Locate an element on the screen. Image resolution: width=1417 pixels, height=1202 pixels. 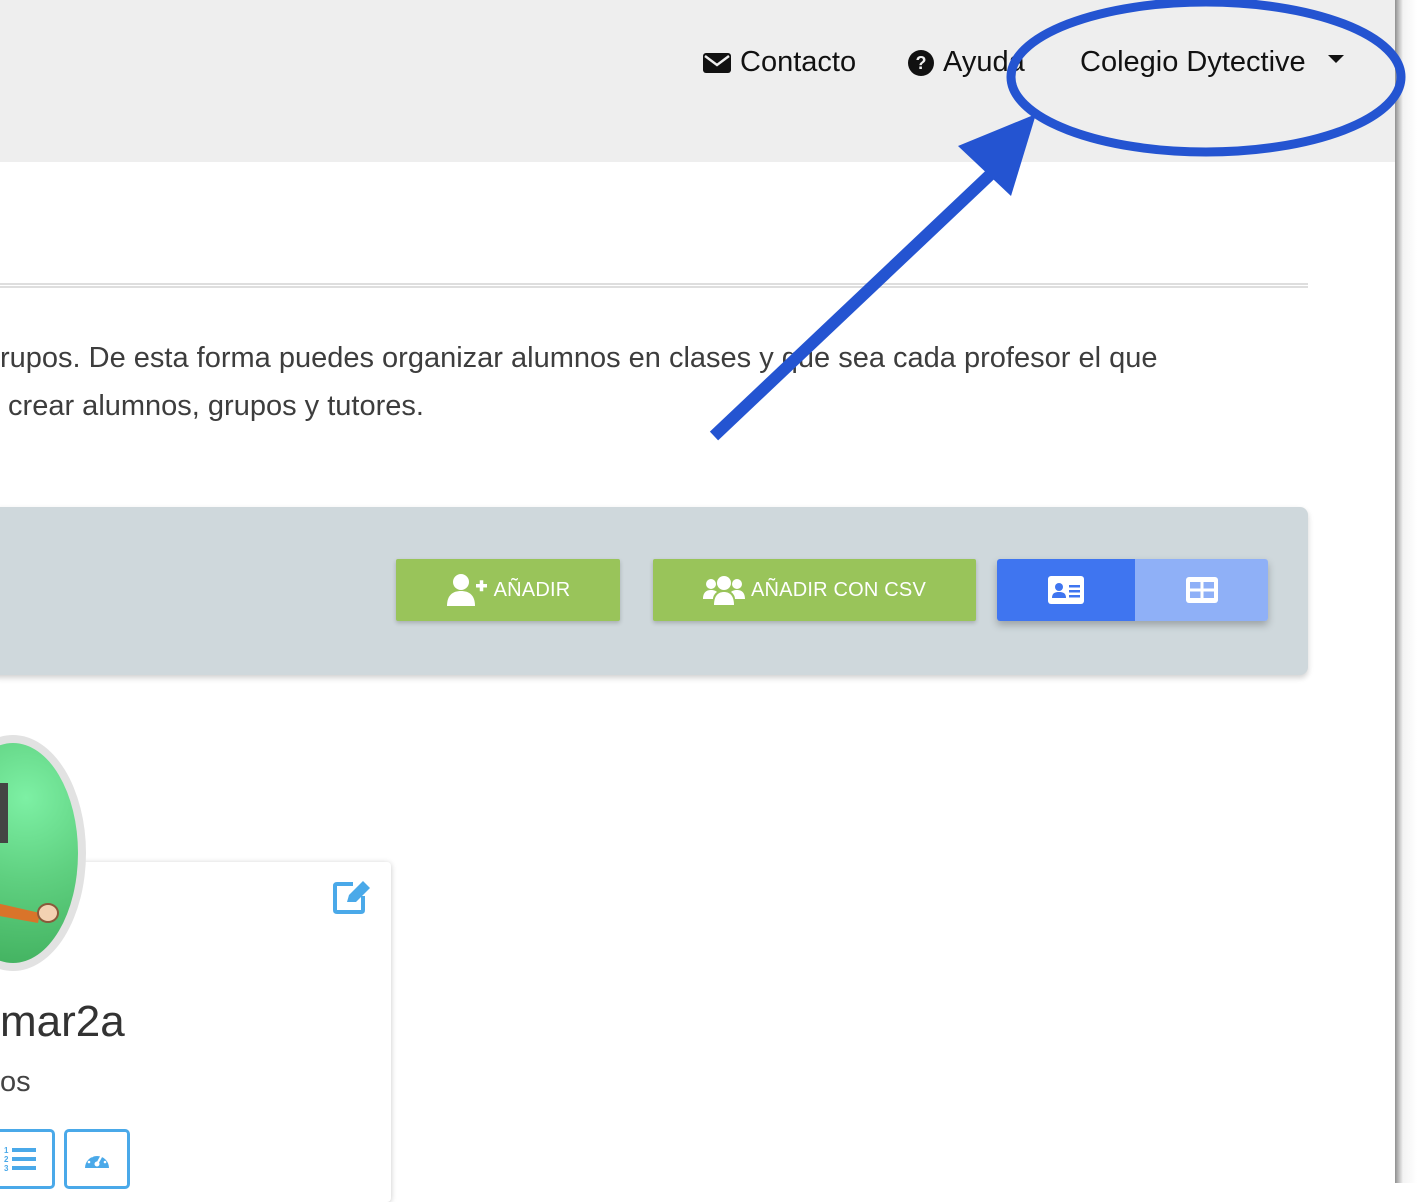
view-toggle is located at coordinates (1132, 590).